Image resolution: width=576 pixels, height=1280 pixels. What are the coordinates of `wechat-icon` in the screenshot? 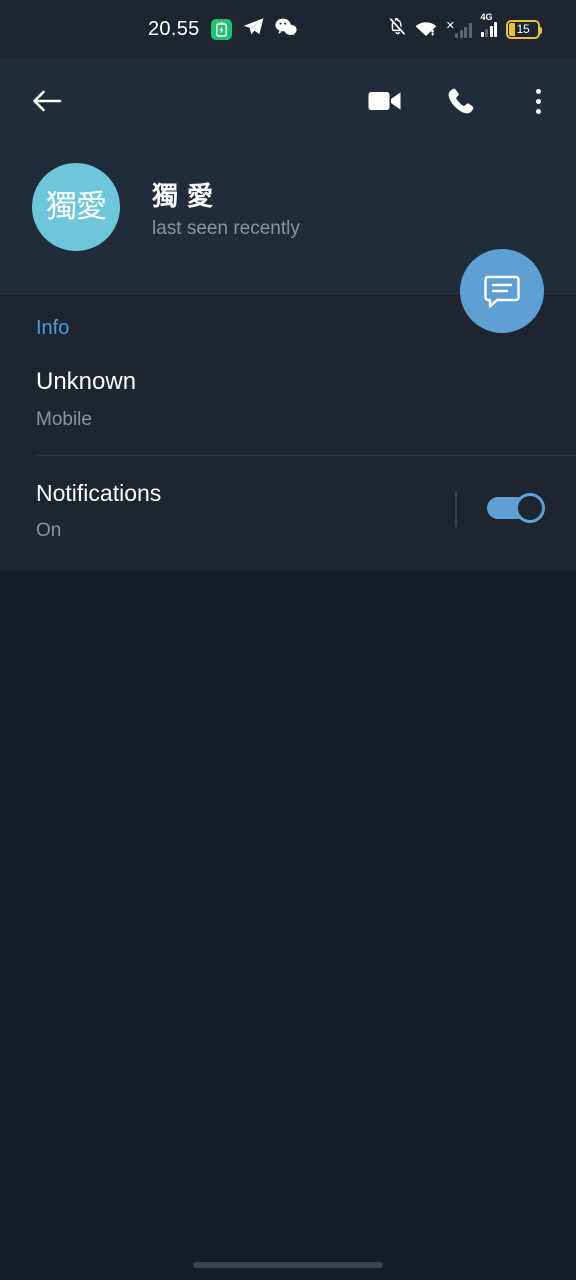 It's located at (285, 29).